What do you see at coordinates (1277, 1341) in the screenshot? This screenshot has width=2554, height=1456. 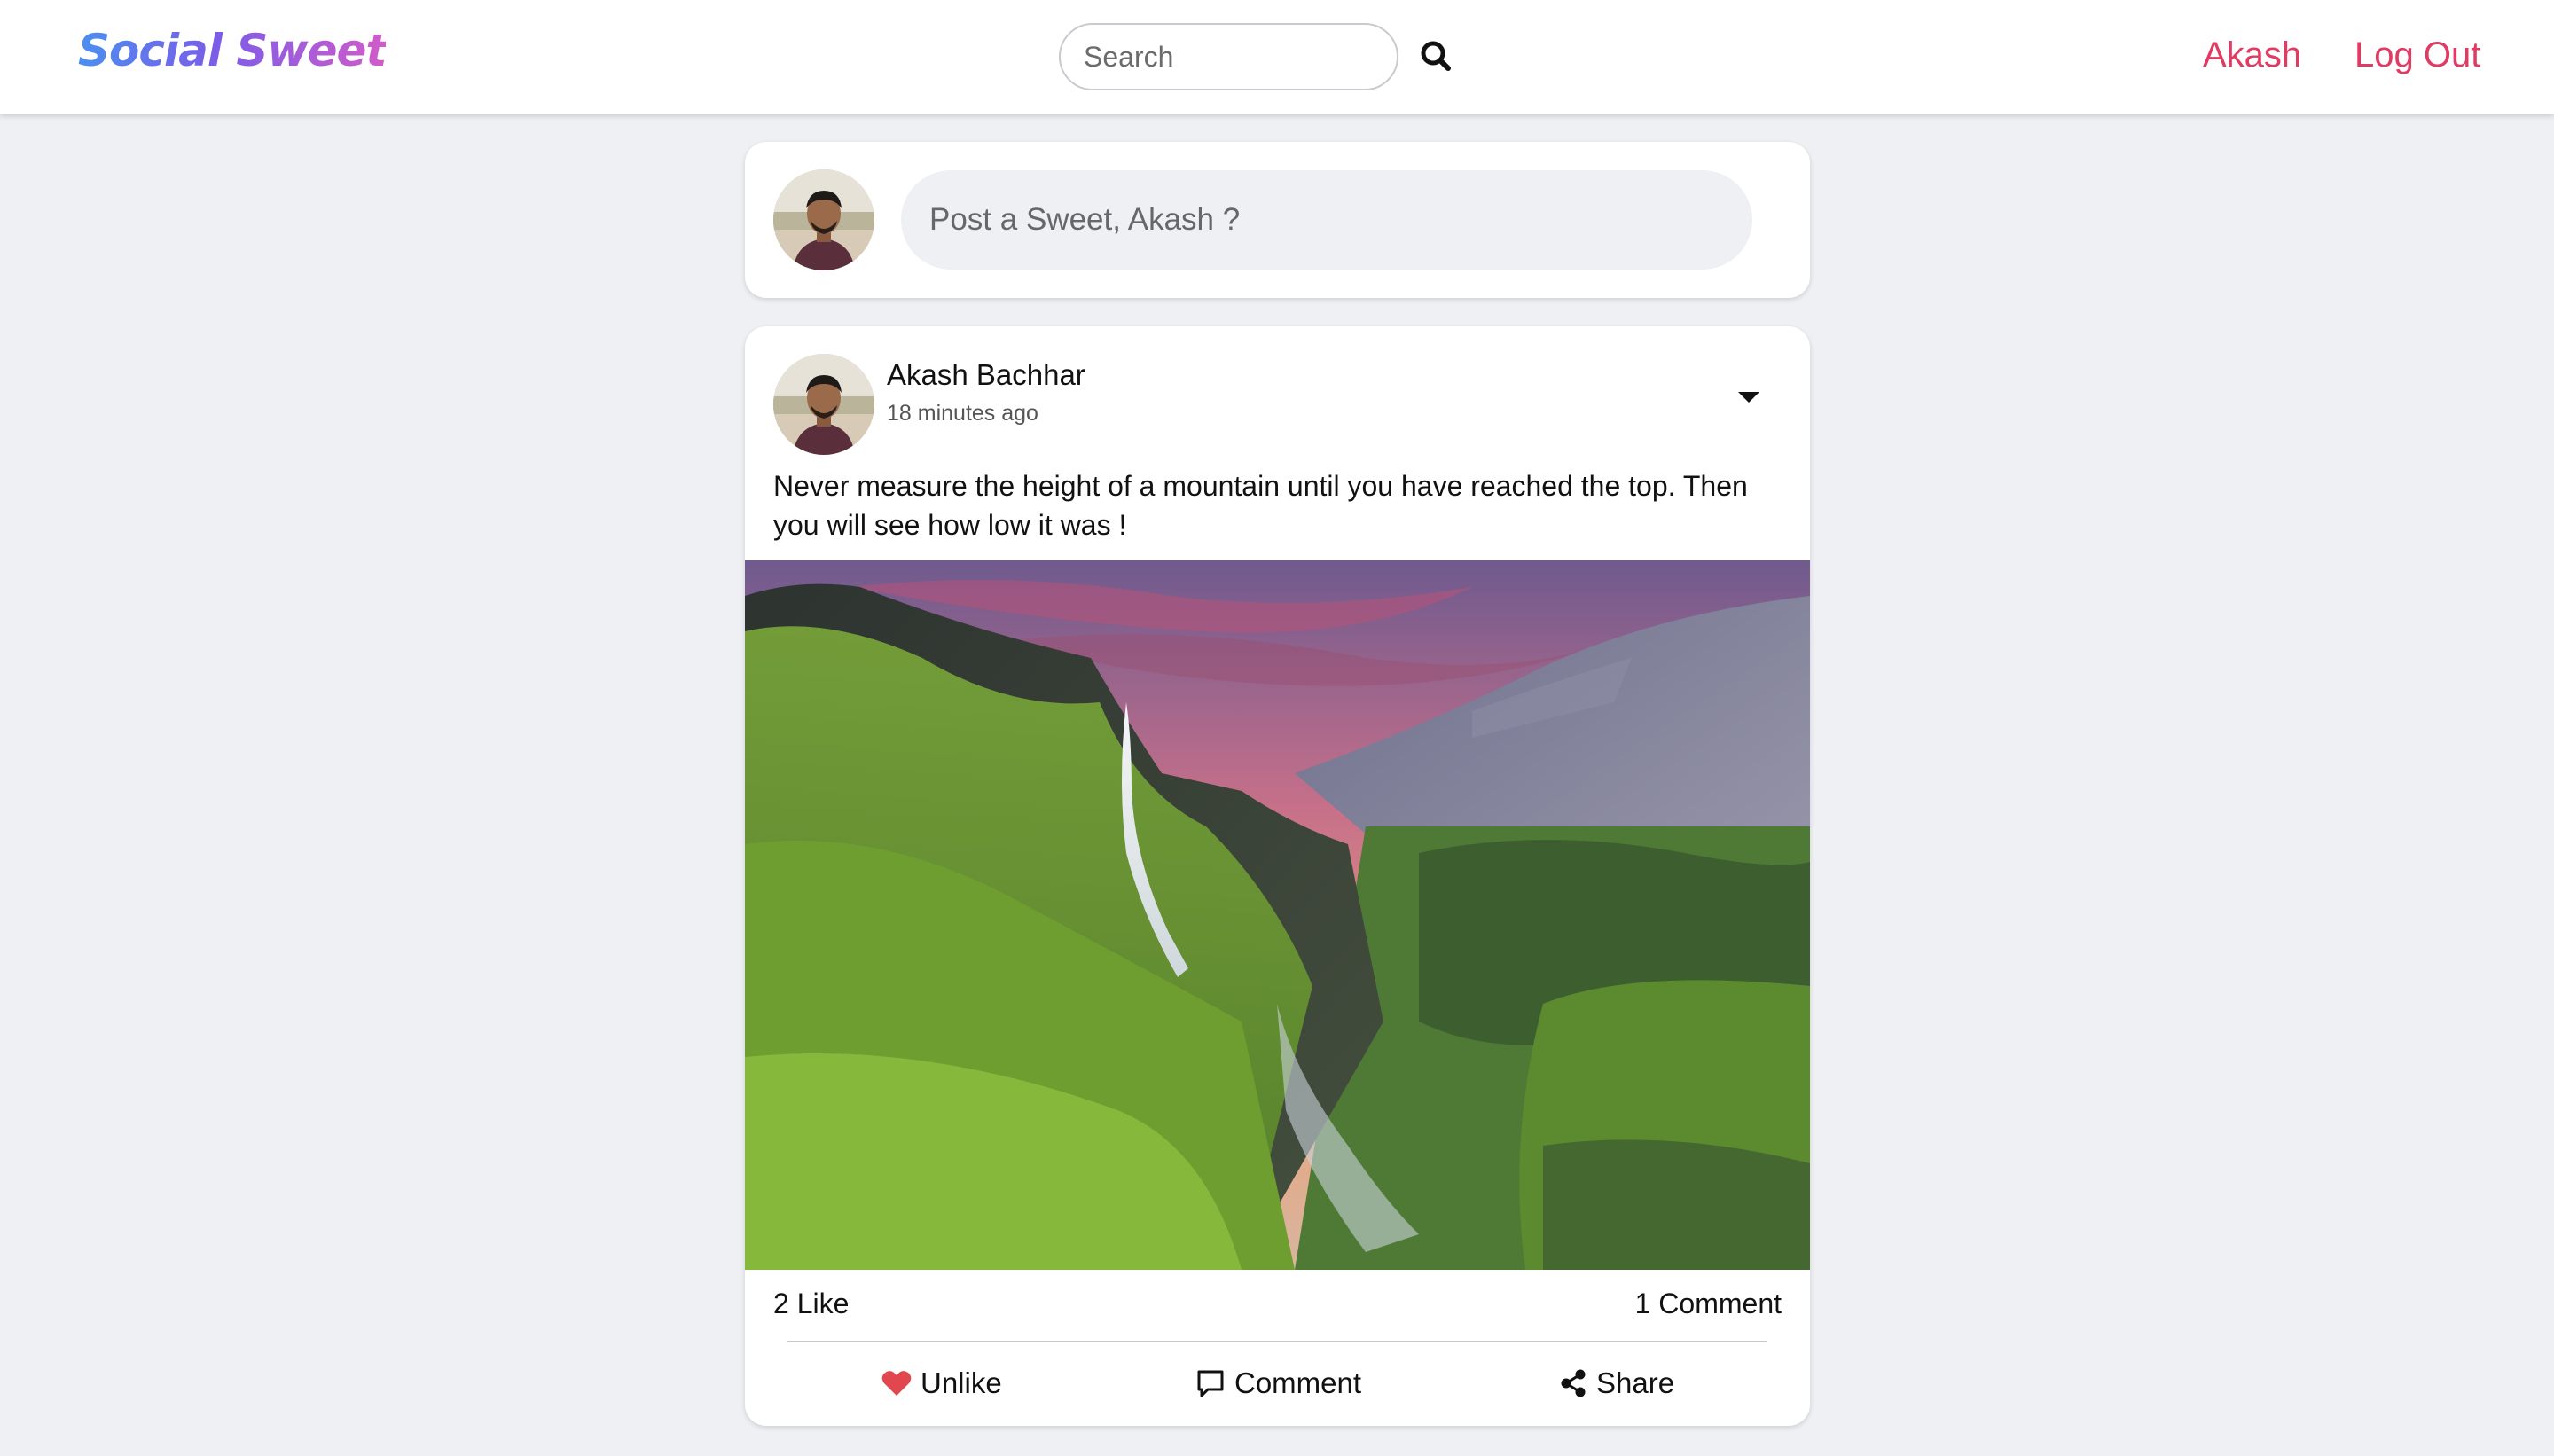 I see `divider` at bounding box center [1277, 1341].